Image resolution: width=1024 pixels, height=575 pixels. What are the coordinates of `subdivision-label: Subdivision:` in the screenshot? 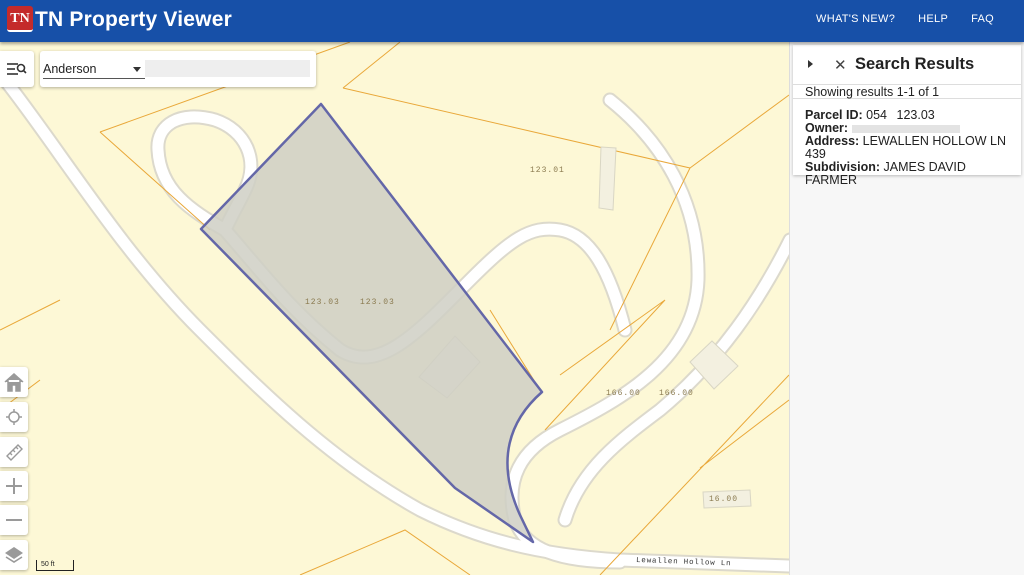 It's located at (842, 167).